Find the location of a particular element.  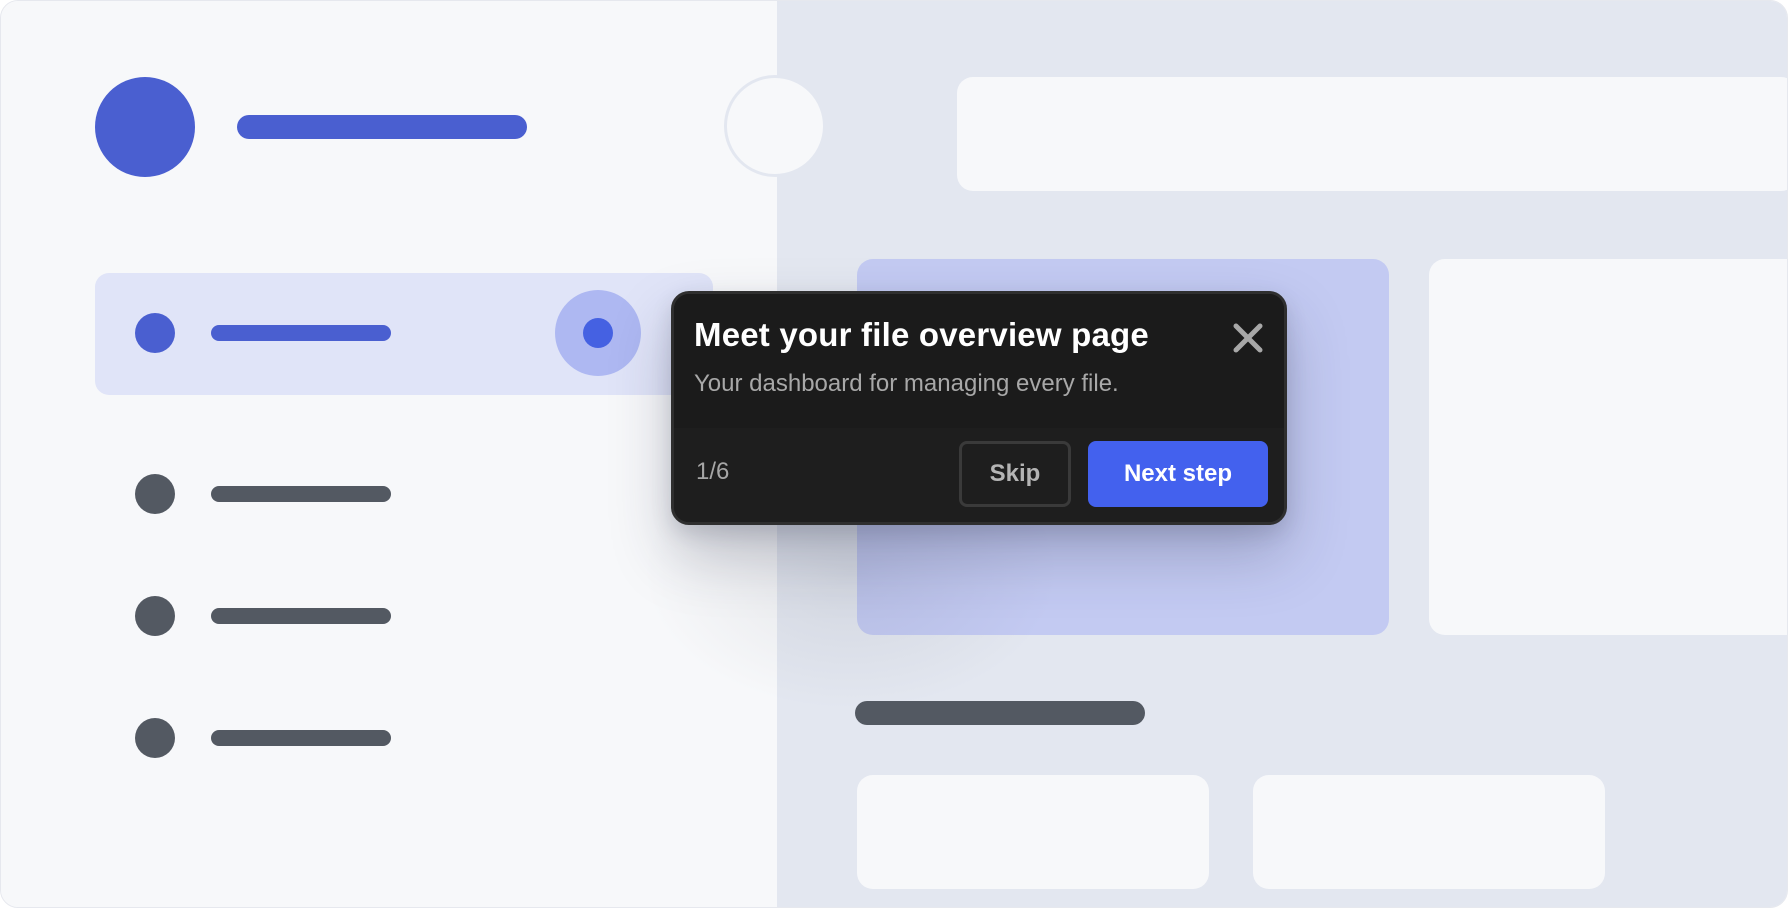

close-icon is located at coordinates (1248, 338).